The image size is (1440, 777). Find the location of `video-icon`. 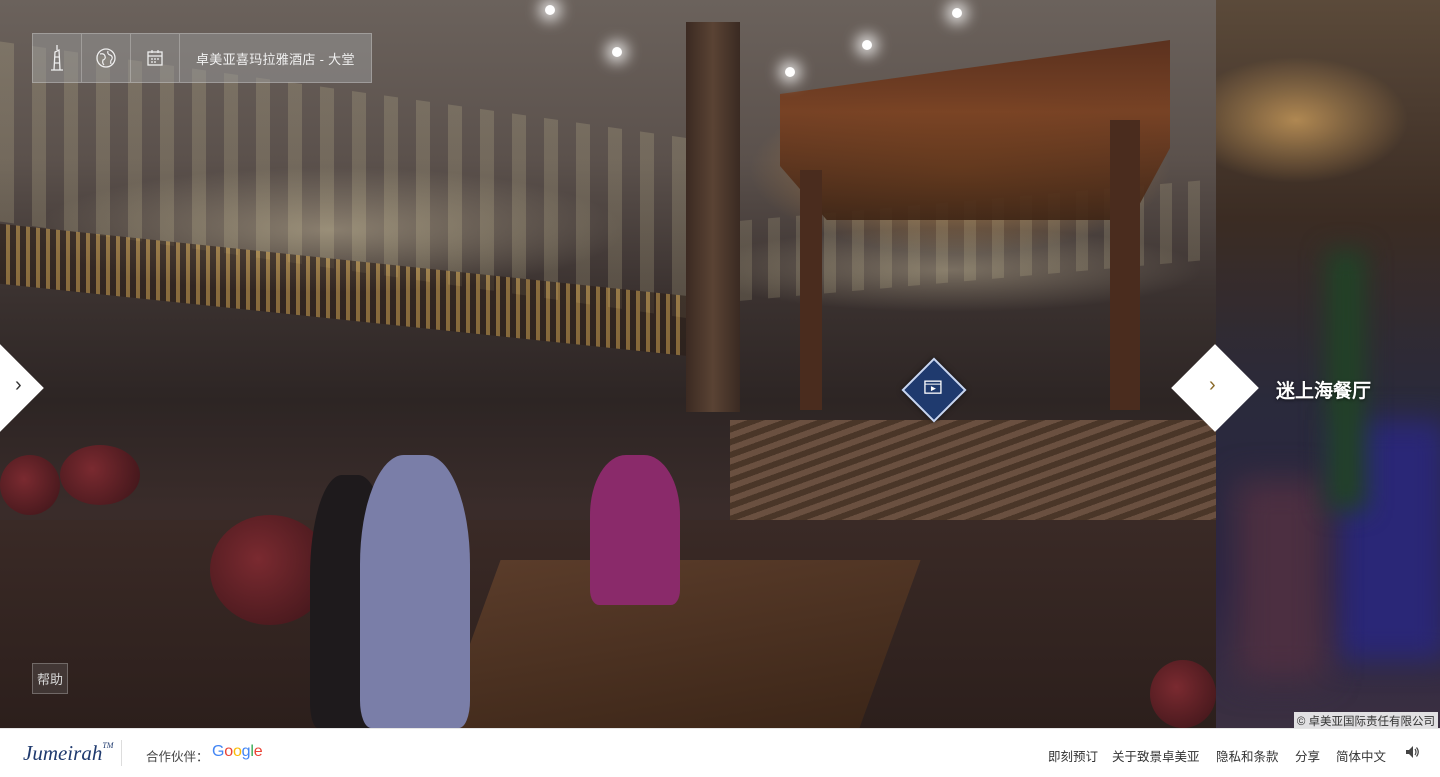

video-icon is located at coordinates (933, 389).